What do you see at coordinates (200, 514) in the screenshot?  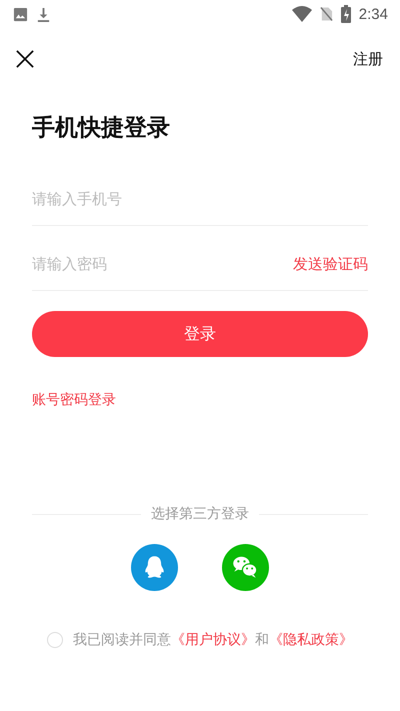 I see `third-party-heading: 选择第三方登录` at bounding box center [200, 514].